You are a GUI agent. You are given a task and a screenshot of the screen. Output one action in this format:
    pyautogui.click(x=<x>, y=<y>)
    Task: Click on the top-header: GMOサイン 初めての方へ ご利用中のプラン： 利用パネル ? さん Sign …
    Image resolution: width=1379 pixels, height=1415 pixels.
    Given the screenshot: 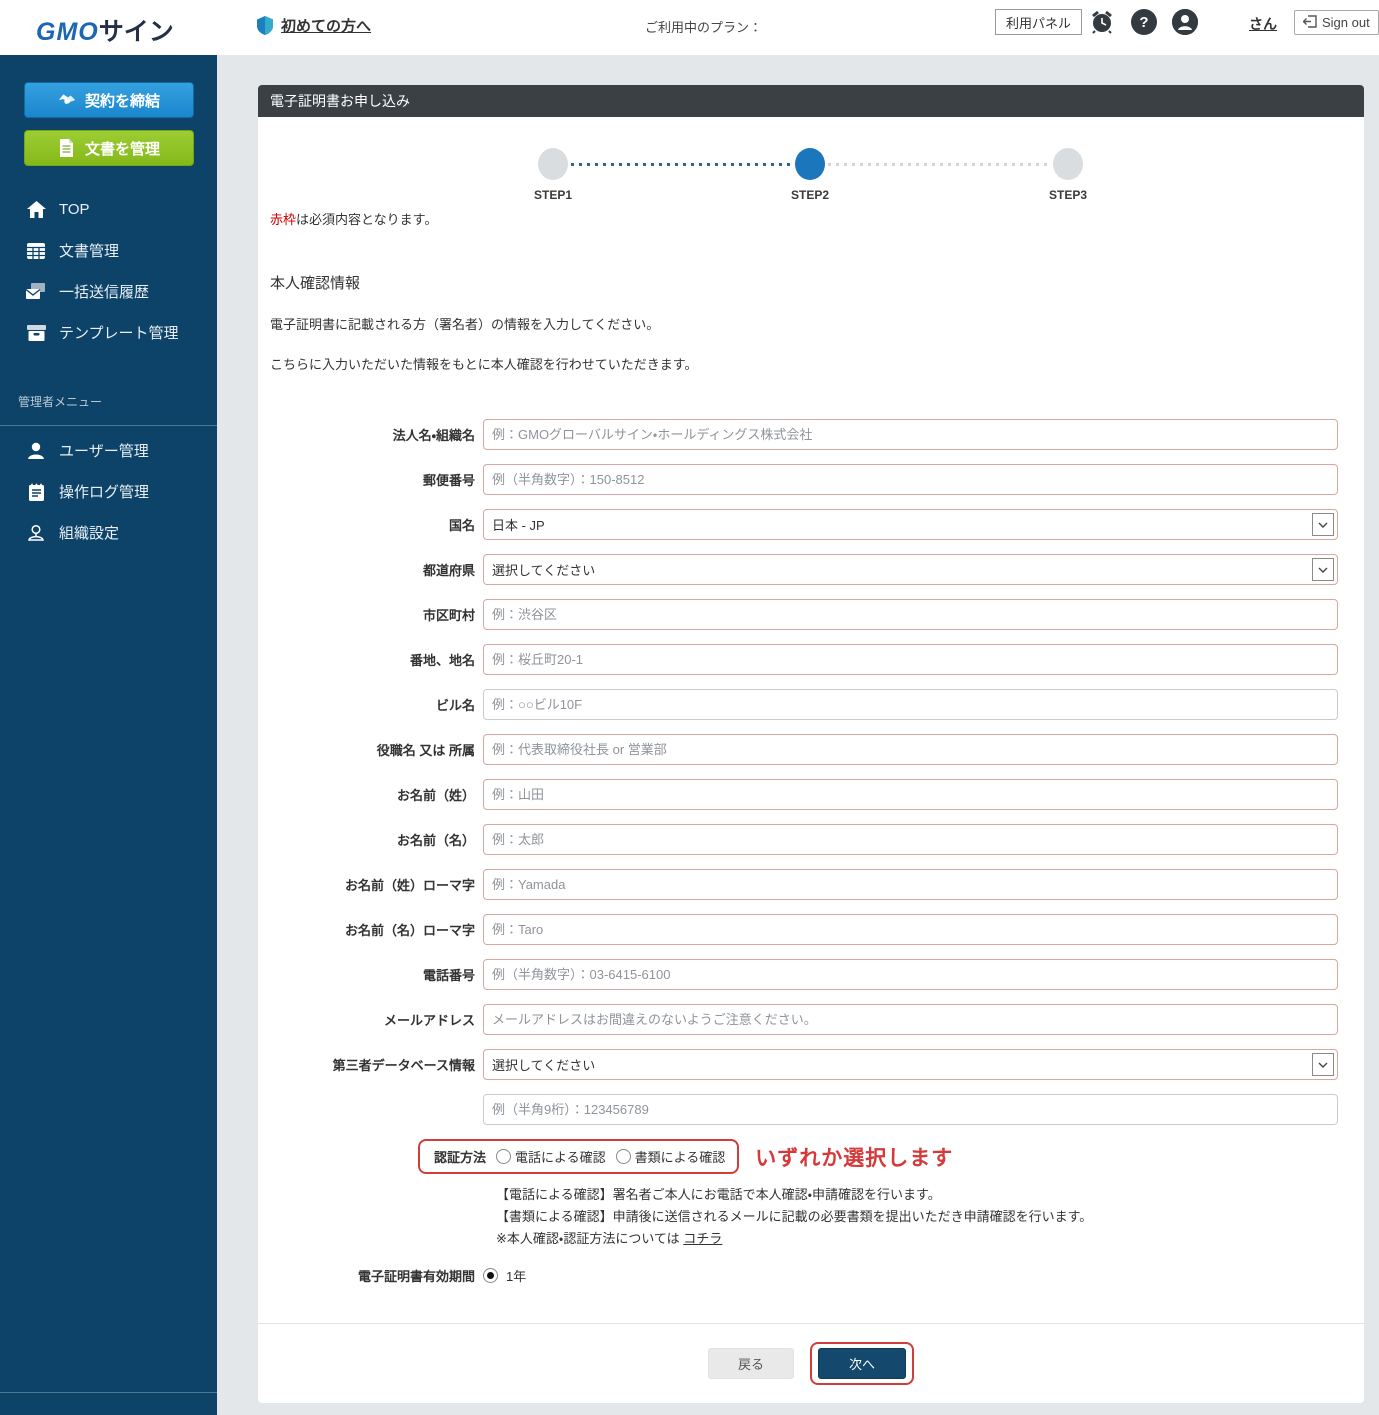 What is the action you would take?
    pyautogui.click(x=689, y=27)
    